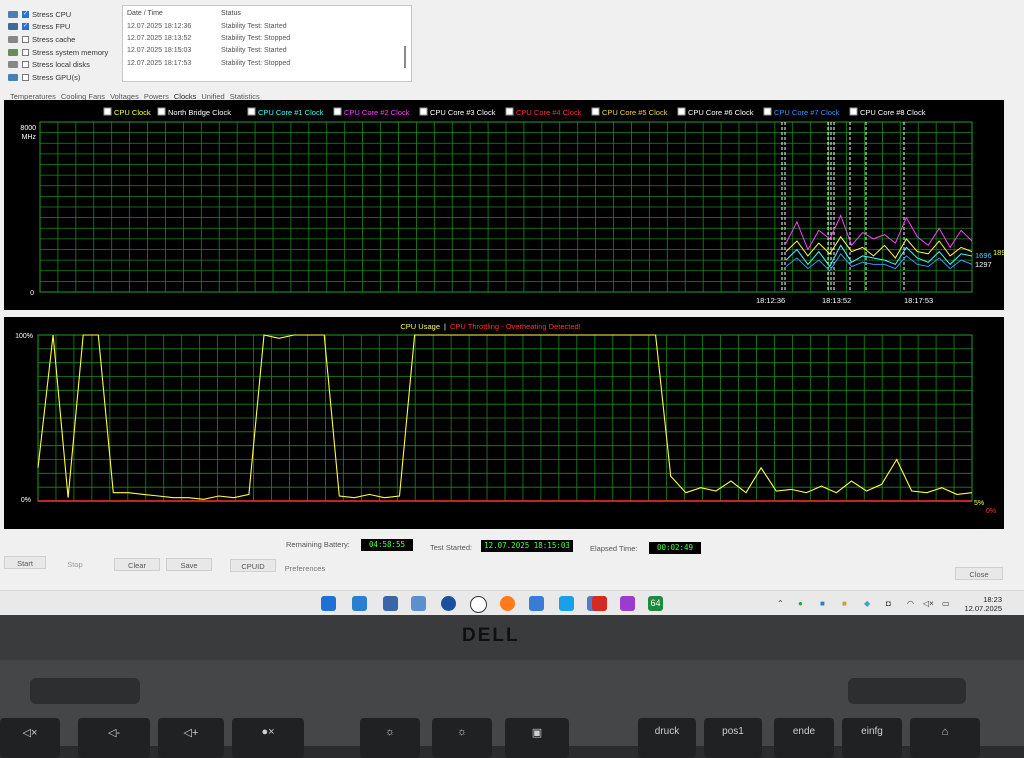 The image size is (1024, 758). I want to click on remote-desktop-icon, so click(536, 603).